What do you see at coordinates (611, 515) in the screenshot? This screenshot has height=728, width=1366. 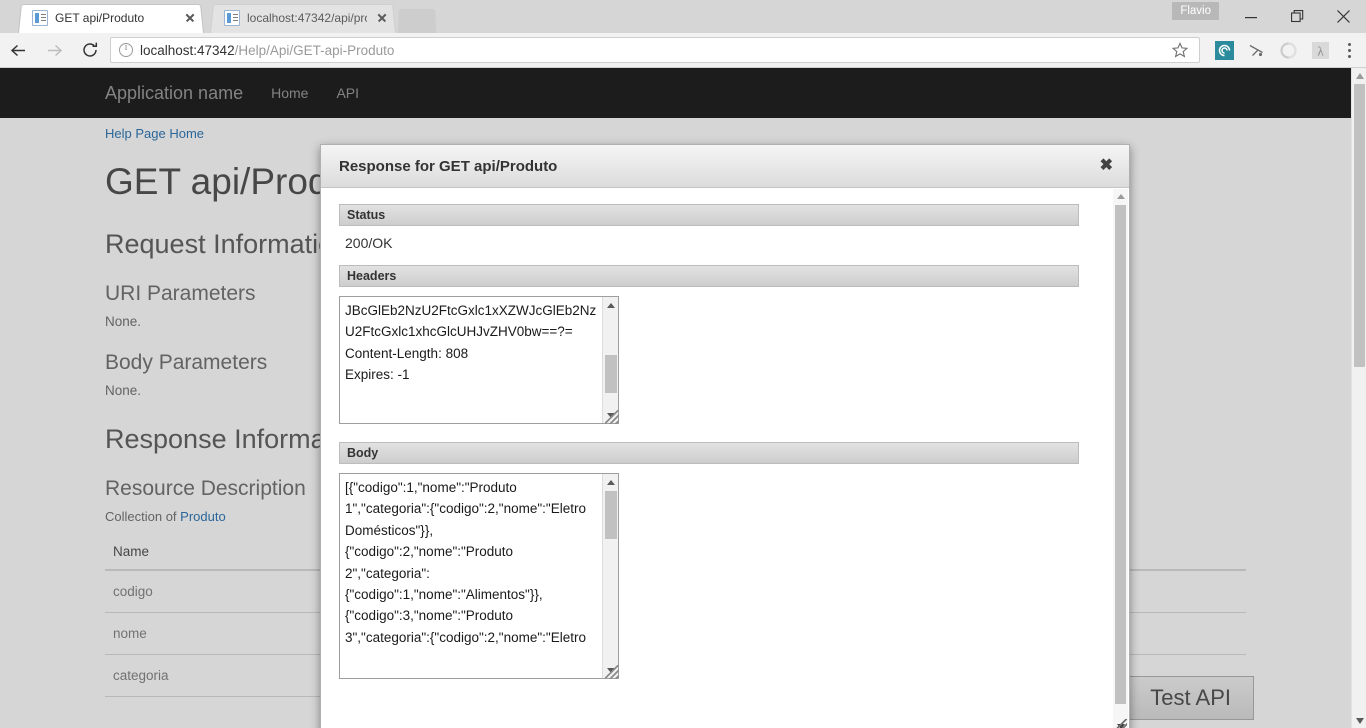 I see `body-scrollbar-thumb` at bounding box center [611, 515].